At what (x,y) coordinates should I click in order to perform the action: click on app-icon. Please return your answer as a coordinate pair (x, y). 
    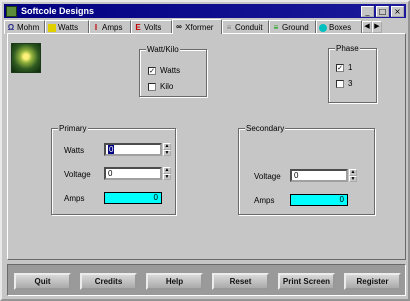
    Looking at the image, I should click on (11, 11).